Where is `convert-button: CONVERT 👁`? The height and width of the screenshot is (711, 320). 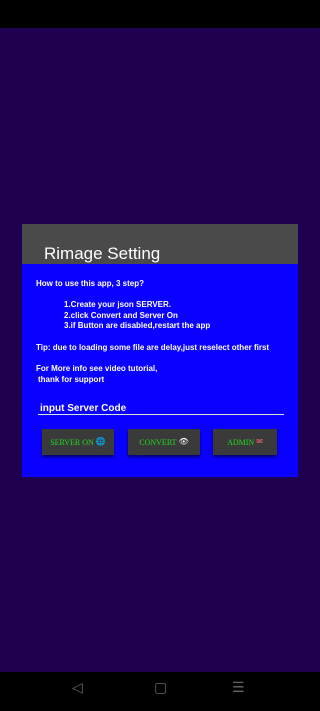 convert-button: CONVERT 👁 is located at coordinates (164, 442).